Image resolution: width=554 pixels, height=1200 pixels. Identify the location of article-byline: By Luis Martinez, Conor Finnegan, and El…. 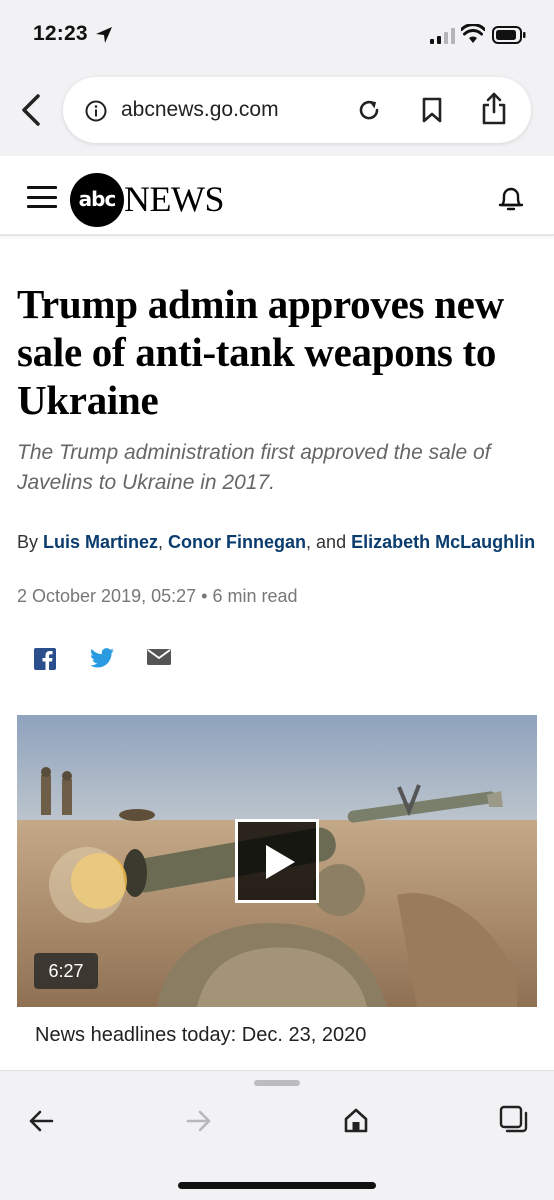
(277, 542).